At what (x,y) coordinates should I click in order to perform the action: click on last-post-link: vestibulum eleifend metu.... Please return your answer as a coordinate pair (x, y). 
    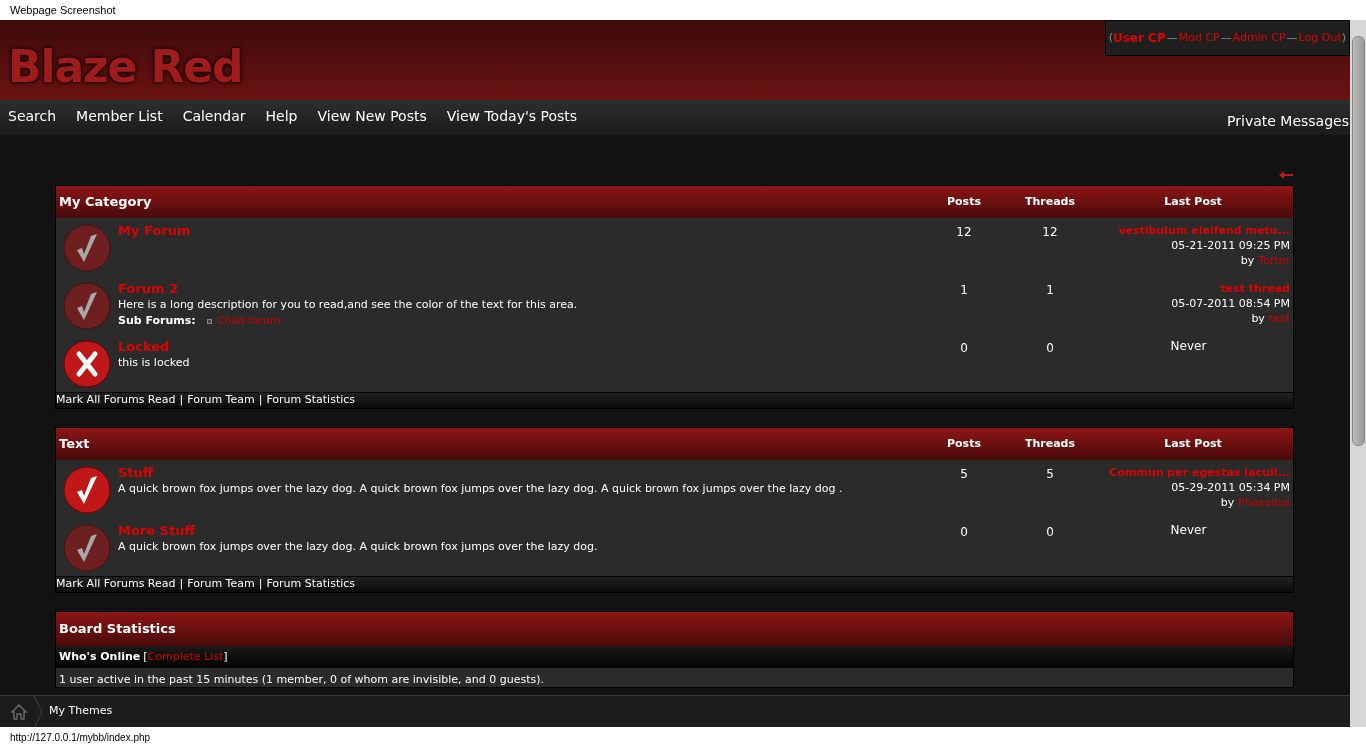
    Looking at the image, I should click on (1204, 230).